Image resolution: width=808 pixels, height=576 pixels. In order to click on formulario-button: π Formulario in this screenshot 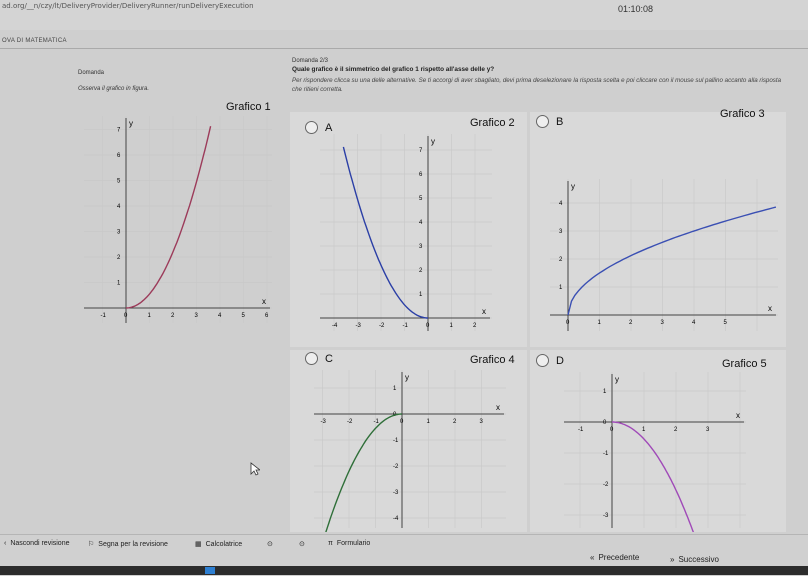, I will do `click(349, 543)`.